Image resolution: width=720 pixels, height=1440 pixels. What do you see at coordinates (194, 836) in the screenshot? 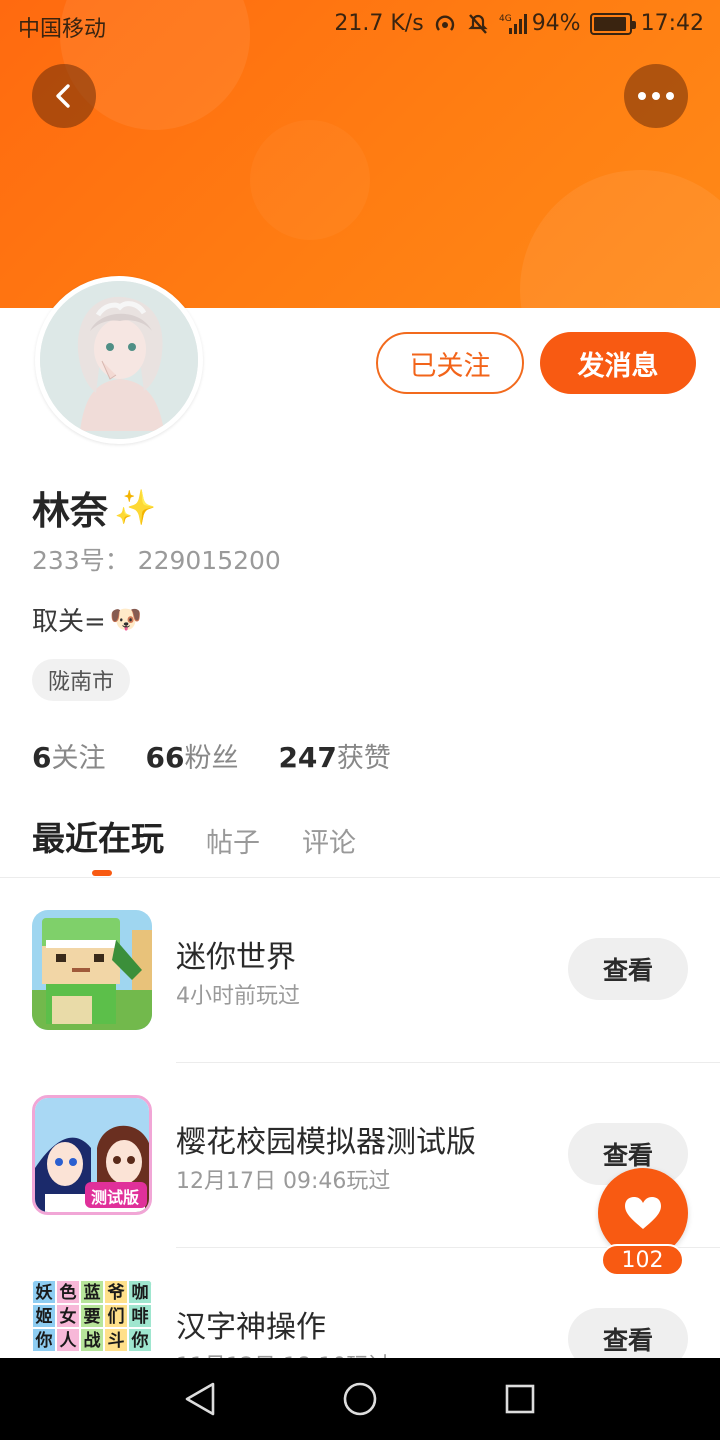
I see `content-tabs: 最近在玩 帖子 评论` at bounding box center [194, 836].